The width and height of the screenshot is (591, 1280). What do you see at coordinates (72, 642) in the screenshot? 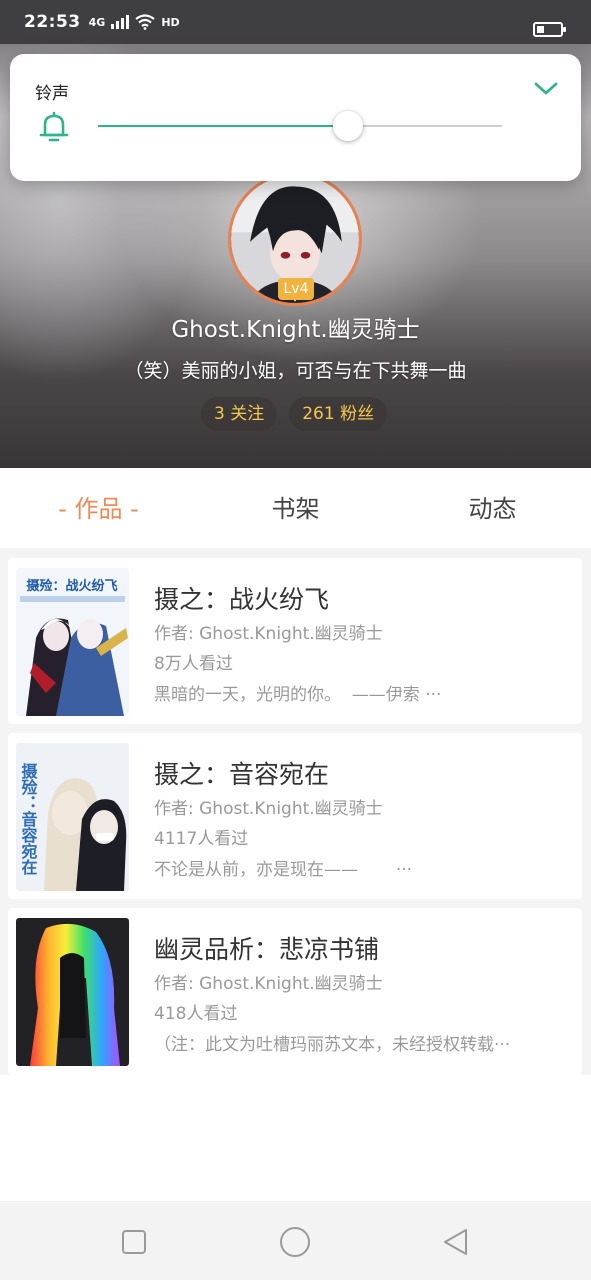
I see `work-cover: 摄殓：战火纷飞` at bounding box center [72, 642].